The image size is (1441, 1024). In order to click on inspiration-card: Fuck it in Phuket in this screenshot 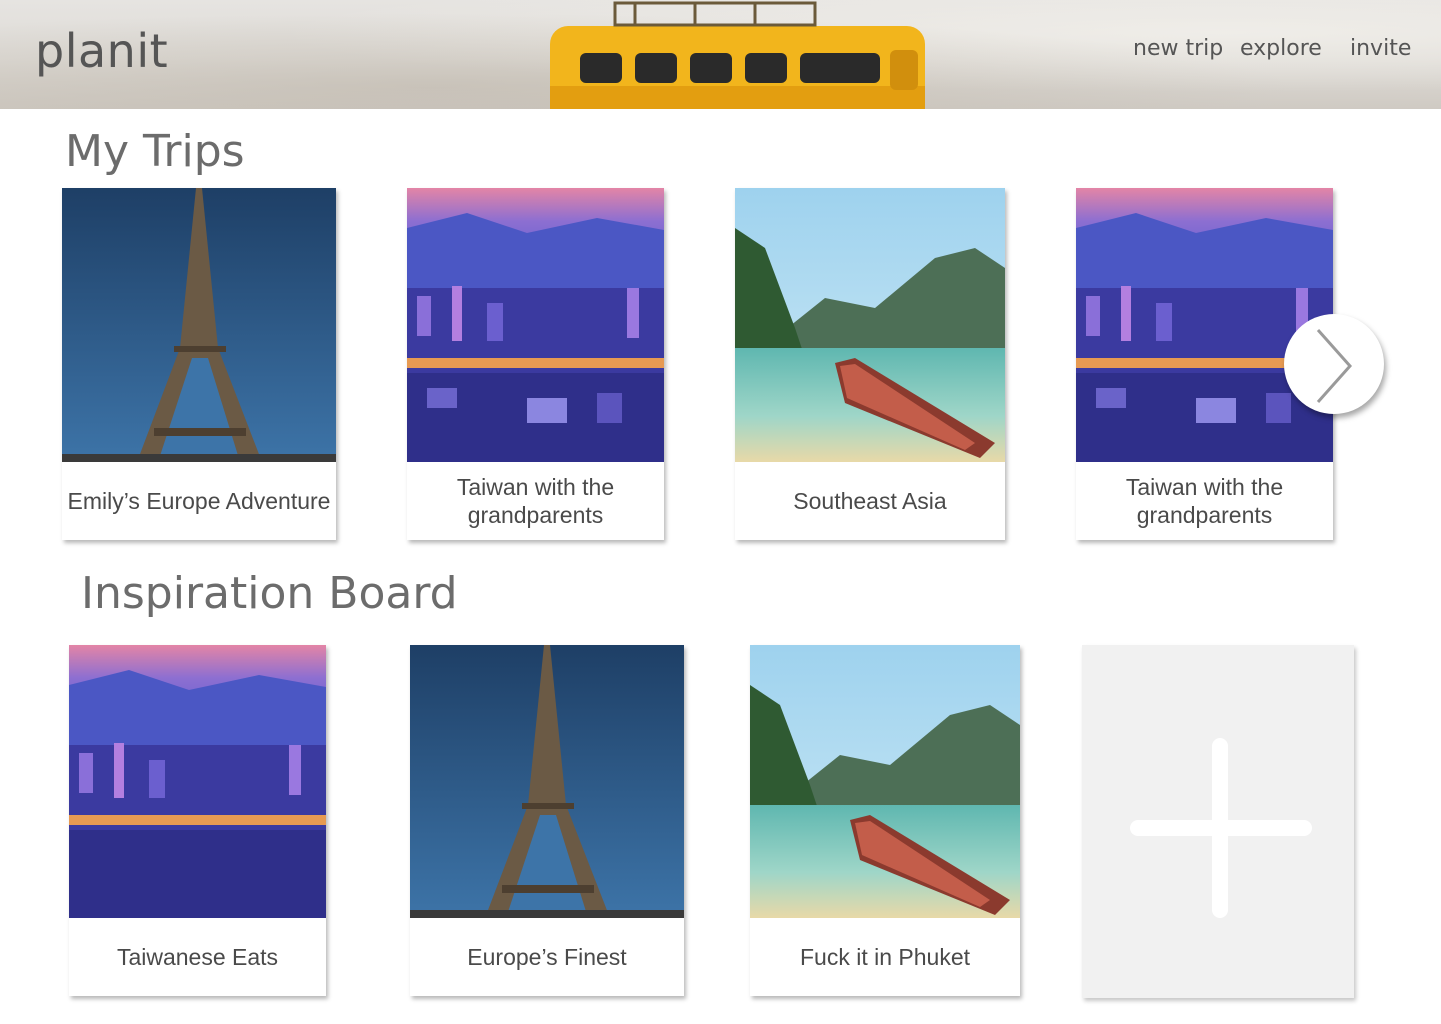, I will do `click(885, 820)`.